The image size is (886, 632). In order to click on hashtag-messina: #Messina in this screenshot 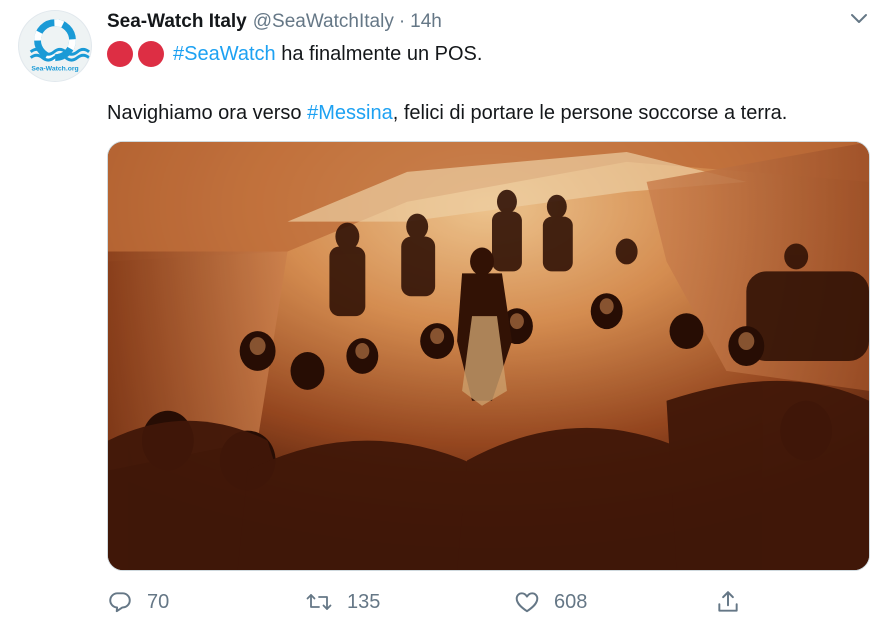, I will do `click(350, 113)`.